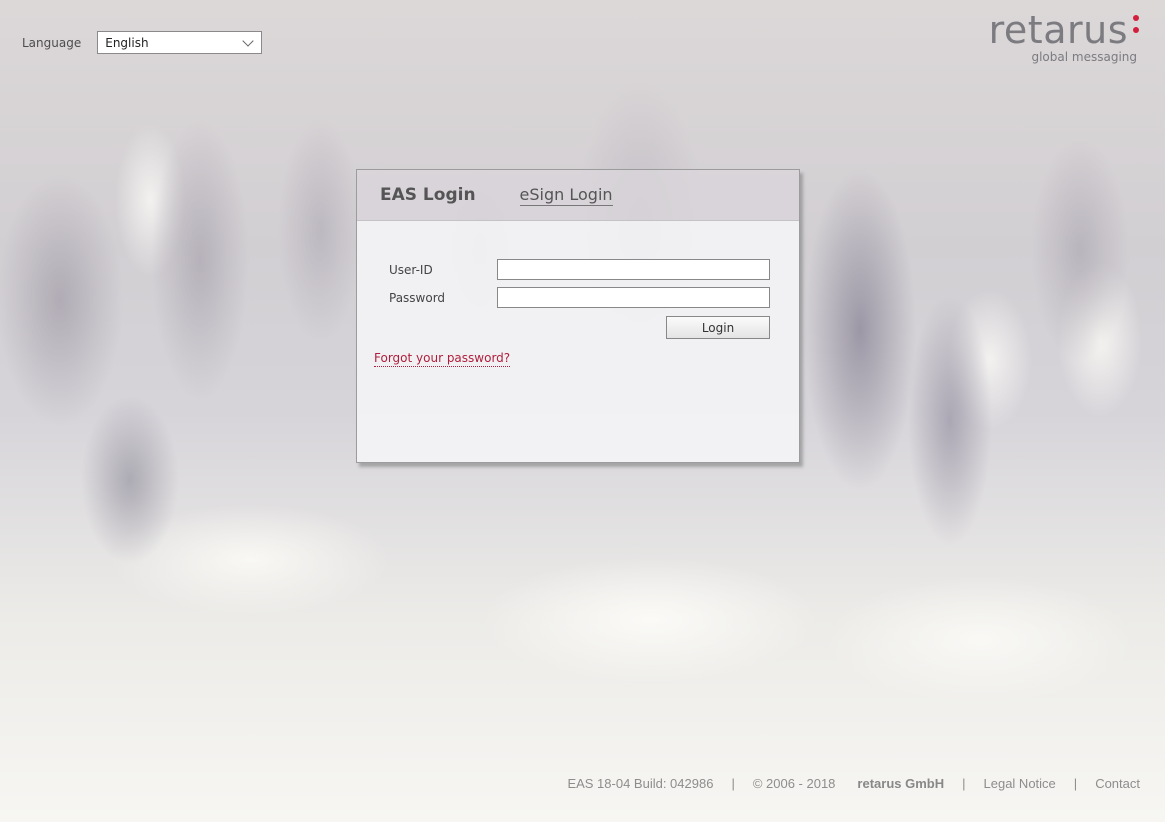  I want to click on company-name: retarus GmbH, so click(901, 783).